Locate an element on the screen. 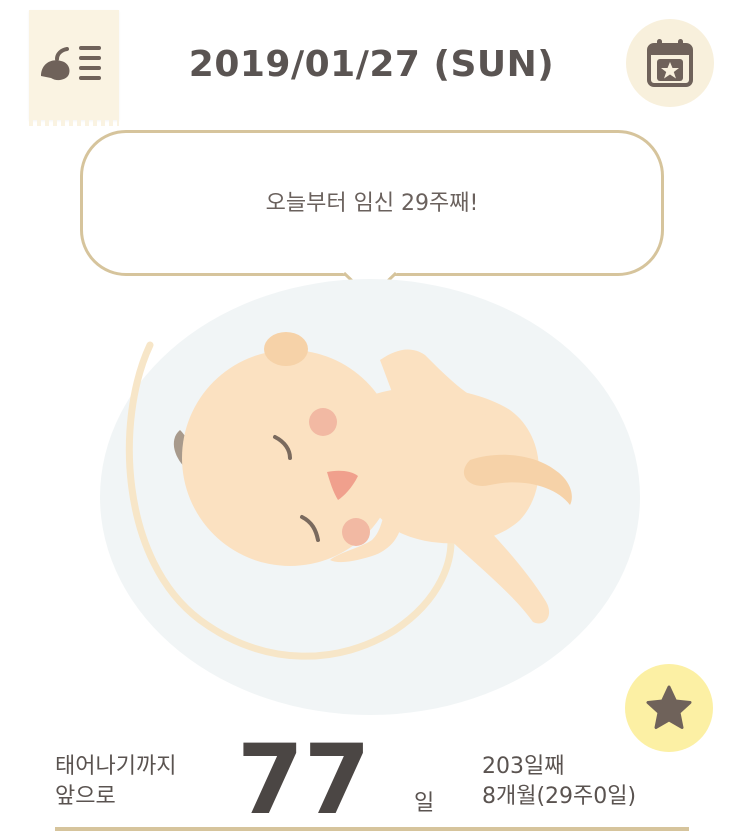 The width and height of the screenshot is (743, 837). pregnancy-progress: 203일째 8개월(29주0일) is located at coordinates (559, 782).